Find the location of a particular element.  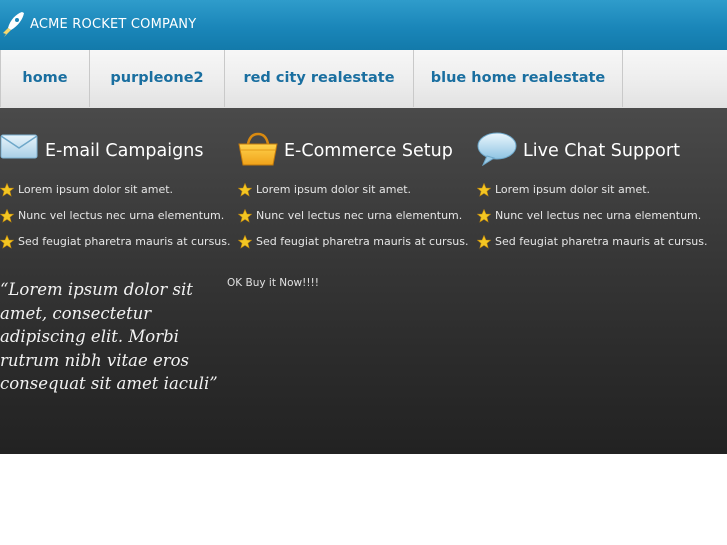

rocket-icon is located at coordinates (13, 24).